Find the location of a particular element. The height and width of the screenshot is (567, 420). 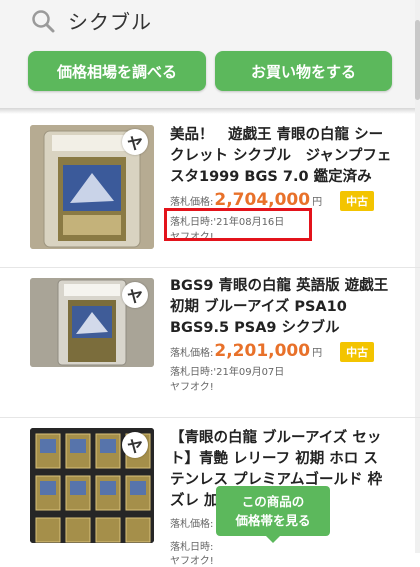

search-icon is located at coordinates (43, 21).